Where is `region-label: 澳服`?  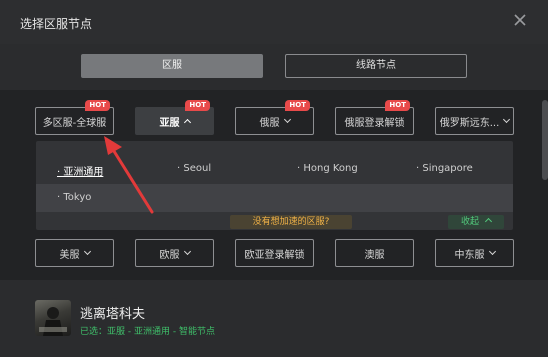 region-label: 澳服 is located at coordinates (374, 255).